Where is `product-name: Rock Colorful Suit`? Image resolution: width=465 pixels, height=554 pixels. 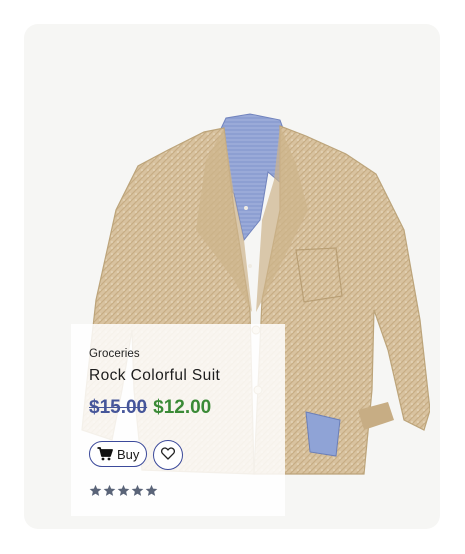
product-name: Rock Colorful Suit is located at coordinates (154, 376).